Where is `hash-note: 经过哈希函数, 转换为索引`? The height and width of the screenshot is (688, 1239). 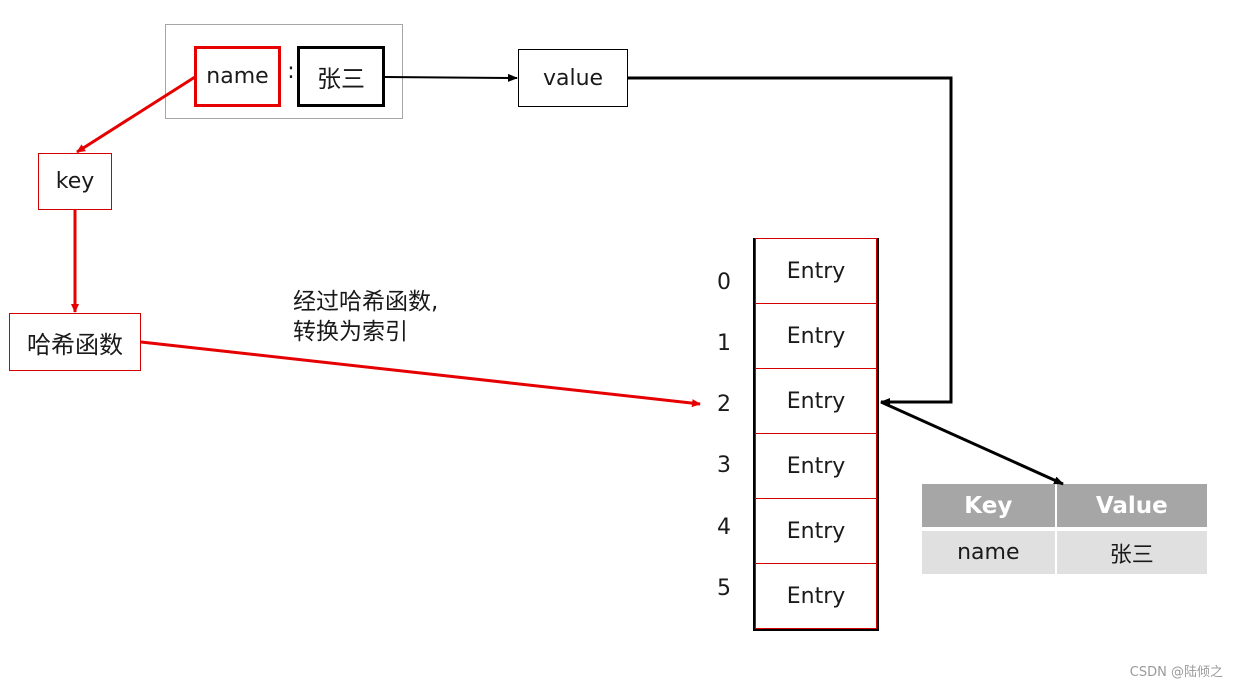 hash-note: 经过哈希函数, 转换为索引 is located at coordinates (366, 317).